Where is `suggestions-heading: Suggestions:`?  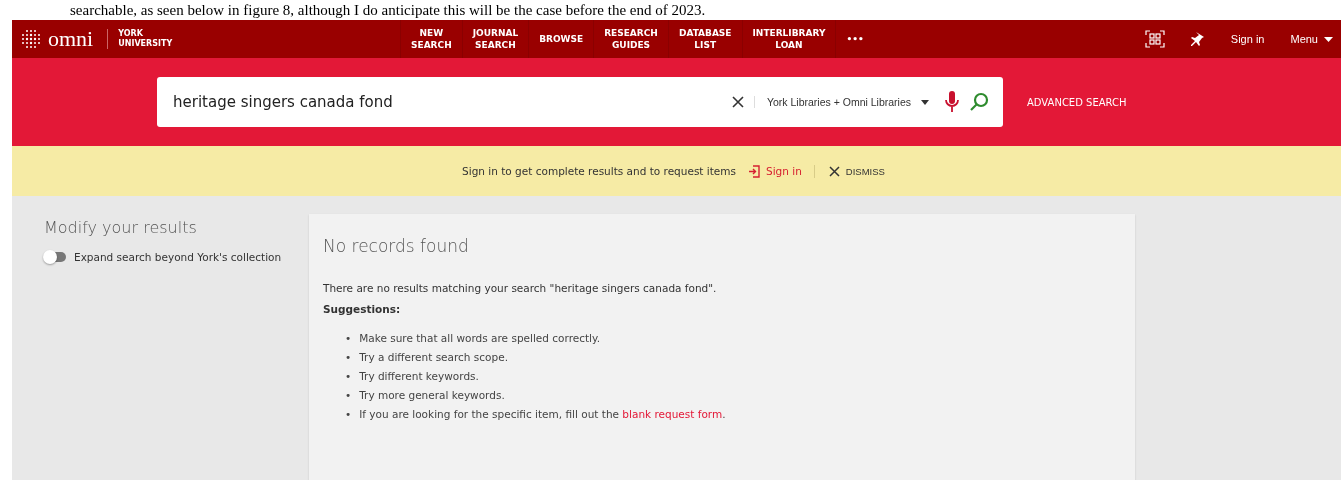 suggestions-heading: Suggestions: is located at coordinates (362, 309).